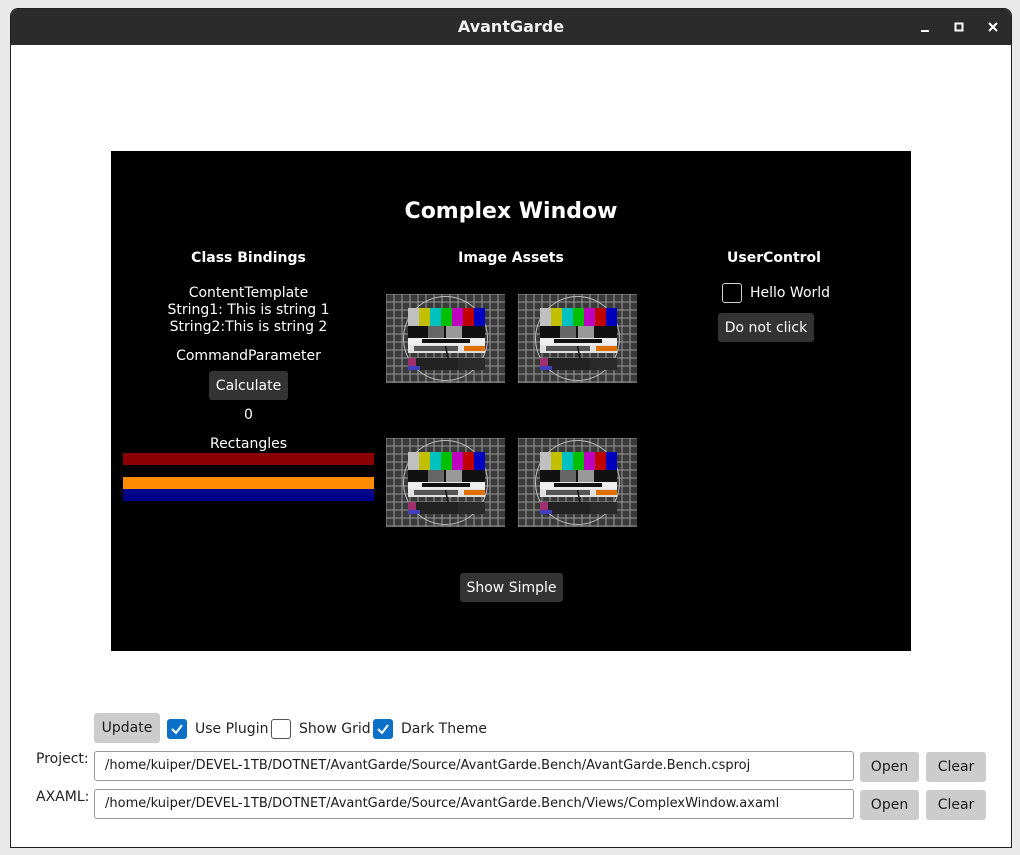 The height and width of the screenshot is (855, 1020). What do you see at coordinates (63, 797) in the screenshot?
I see `axaml-label: AXAML:` at bounding box center [63, 797].